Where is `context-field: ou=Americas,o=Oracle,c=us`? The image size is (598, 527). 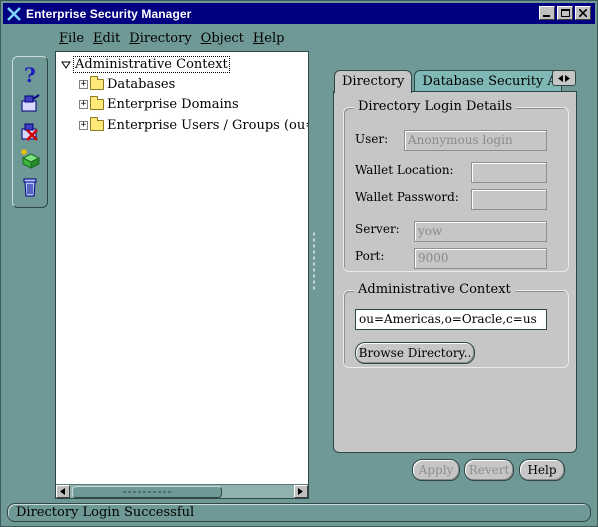 context-field: ou=Americas,o=Oracle,c=us is located at coordinates (451, 319).